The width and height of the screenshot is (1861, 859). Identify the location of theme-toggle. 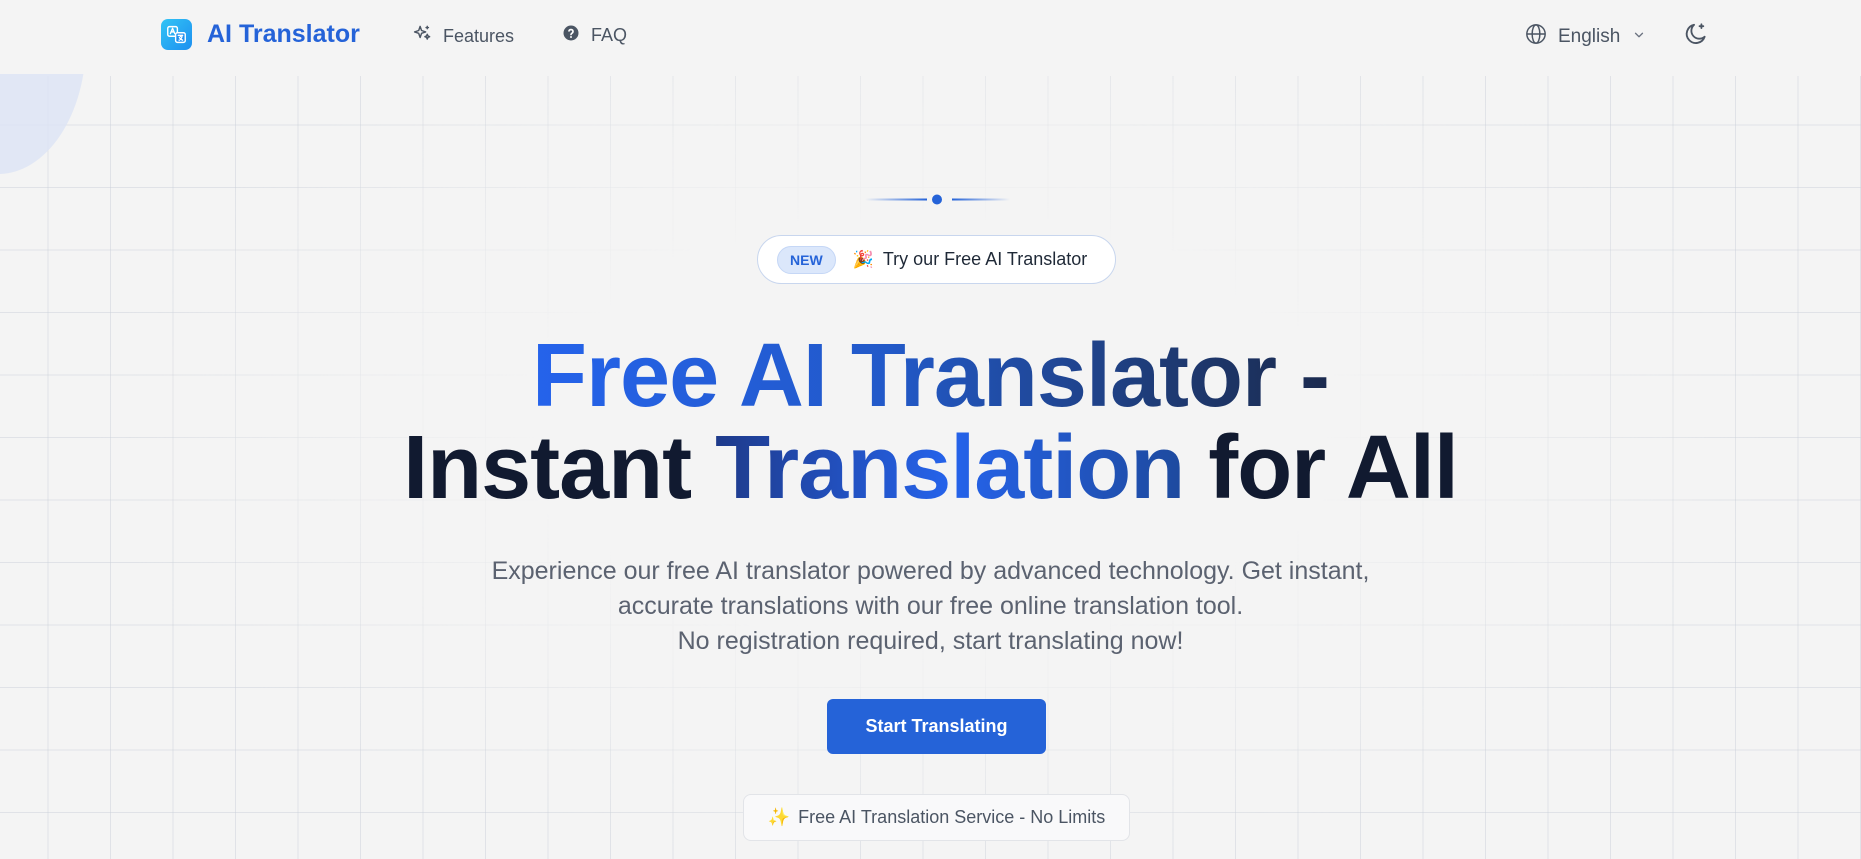
(1696, 34).